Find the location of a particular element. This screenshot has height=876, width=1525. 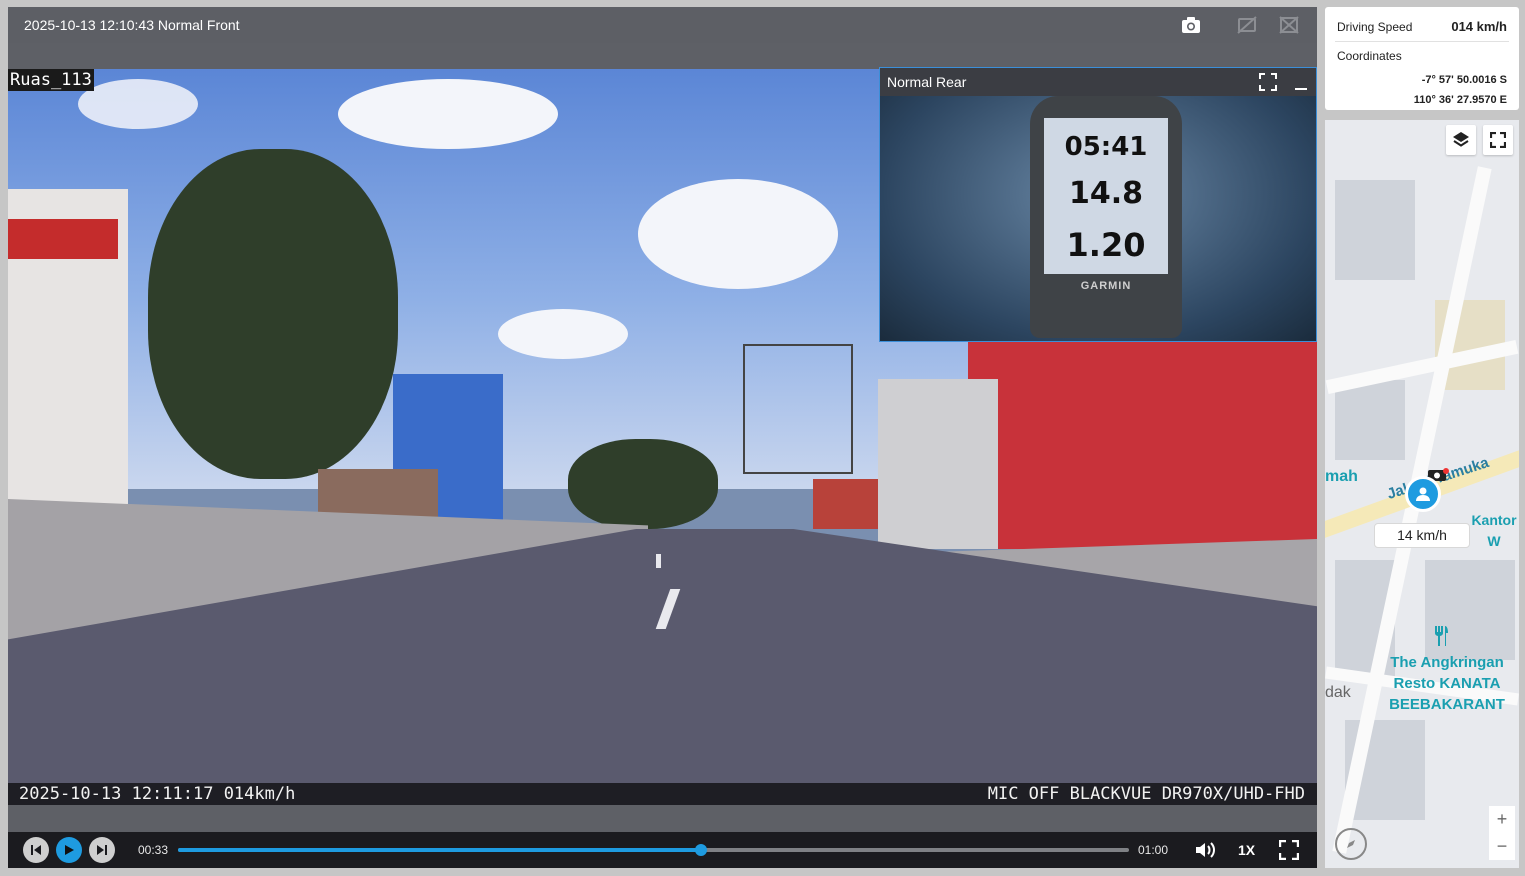

white-building is located at coordinates (938, 464).